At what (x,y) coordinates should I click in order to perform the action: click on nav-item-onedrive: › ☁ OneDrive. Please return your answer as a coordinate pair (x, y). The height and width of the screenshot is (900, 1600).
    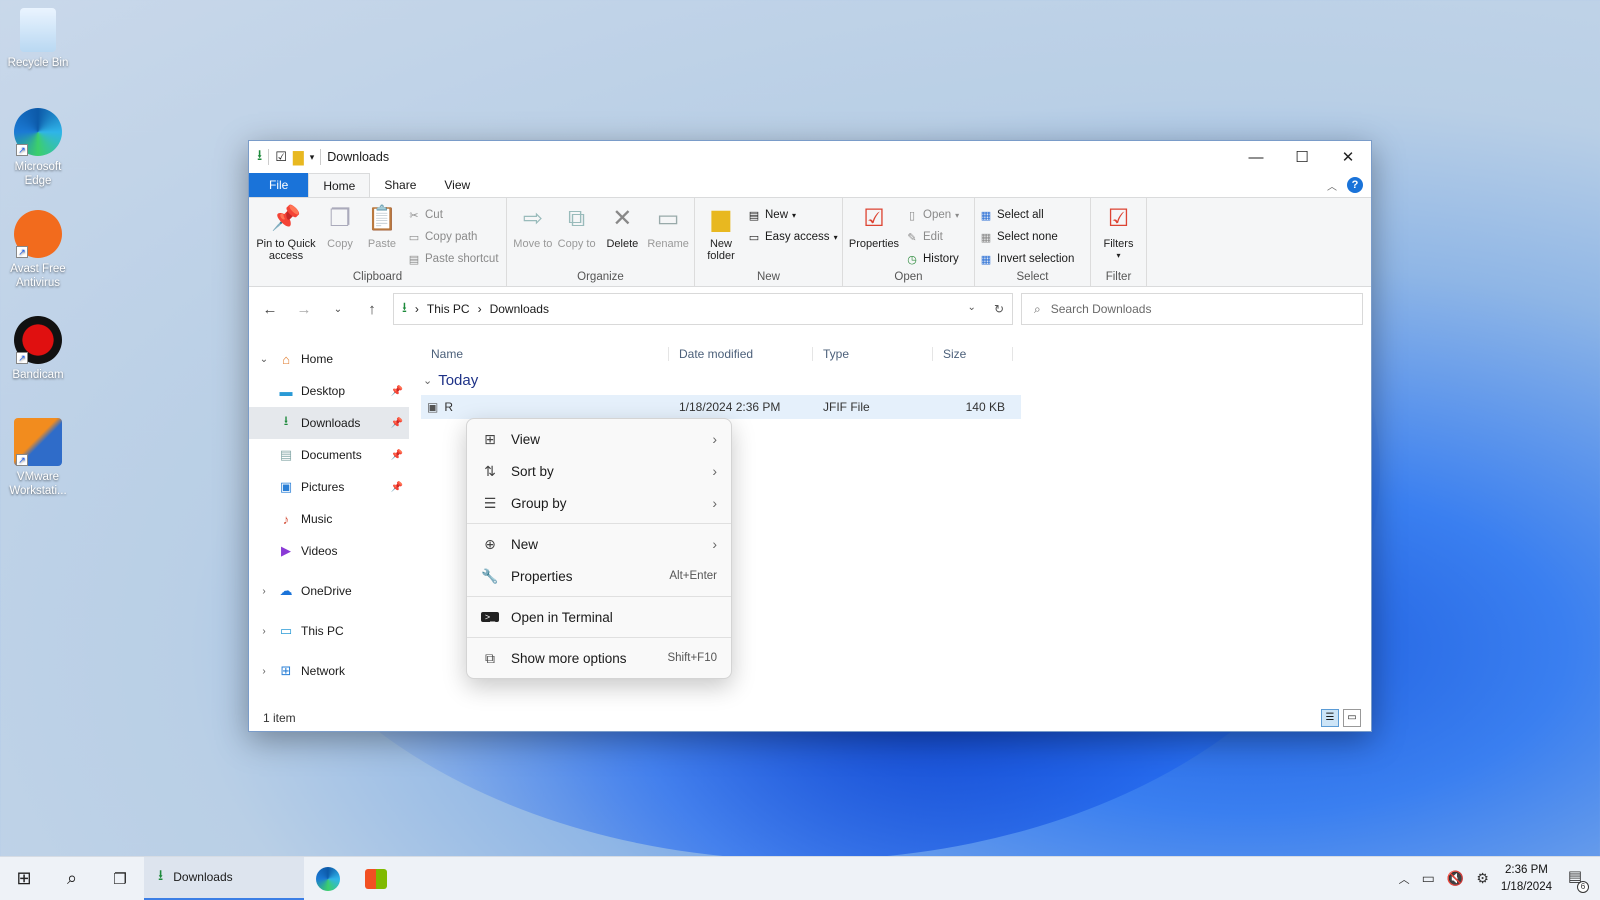
    Looking at the image, I should click on (329, 591).